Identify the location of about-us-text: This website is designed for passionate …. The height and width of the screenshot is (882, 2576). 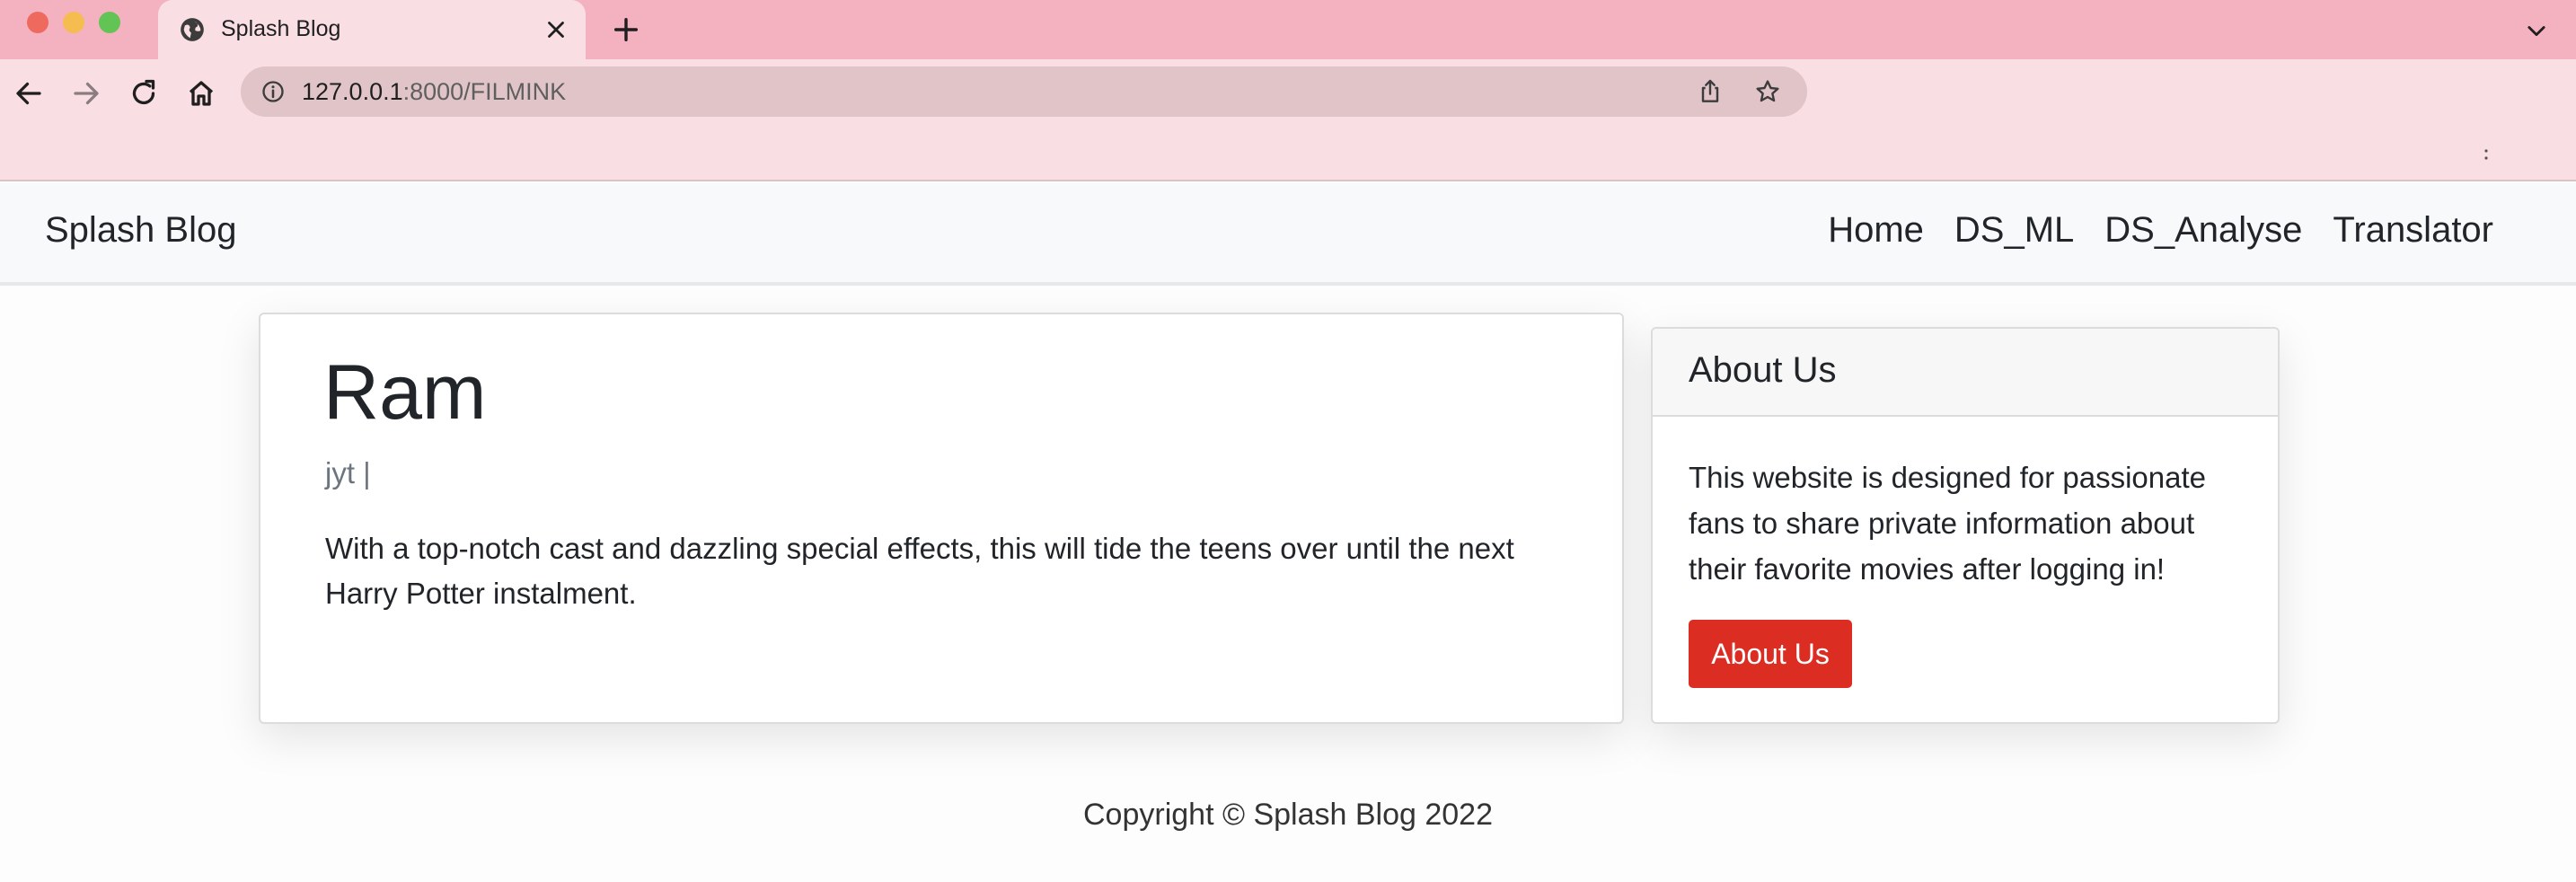
(1947, 524).